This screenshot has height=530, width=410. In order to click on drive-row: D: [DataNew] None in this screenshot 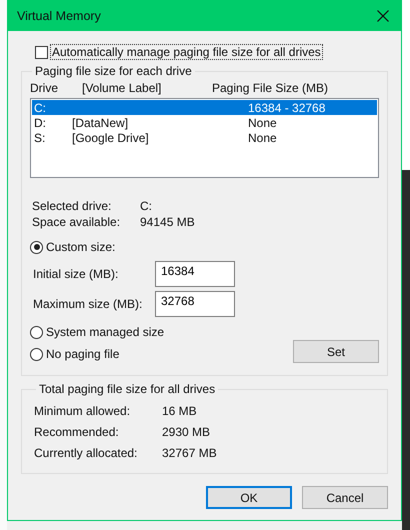, I will do `click(204, 122)`.